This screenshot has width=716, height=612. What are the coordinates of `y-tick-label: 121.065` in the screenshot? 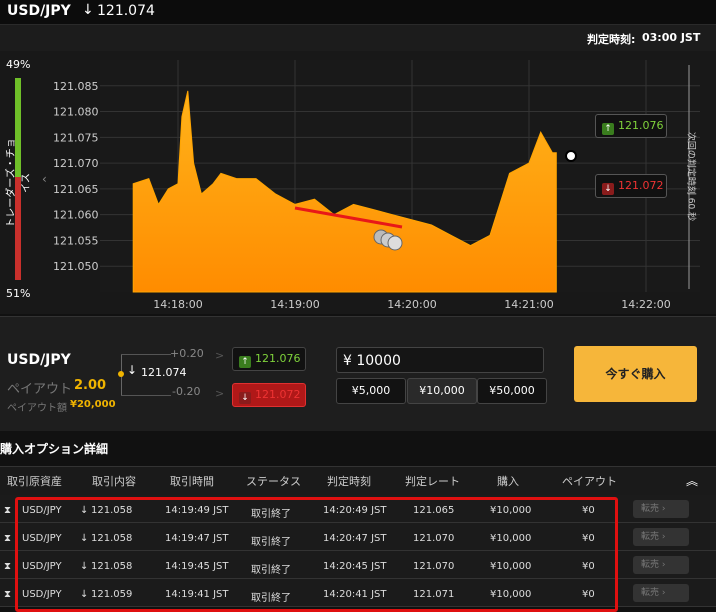 It's located at (76, 189).